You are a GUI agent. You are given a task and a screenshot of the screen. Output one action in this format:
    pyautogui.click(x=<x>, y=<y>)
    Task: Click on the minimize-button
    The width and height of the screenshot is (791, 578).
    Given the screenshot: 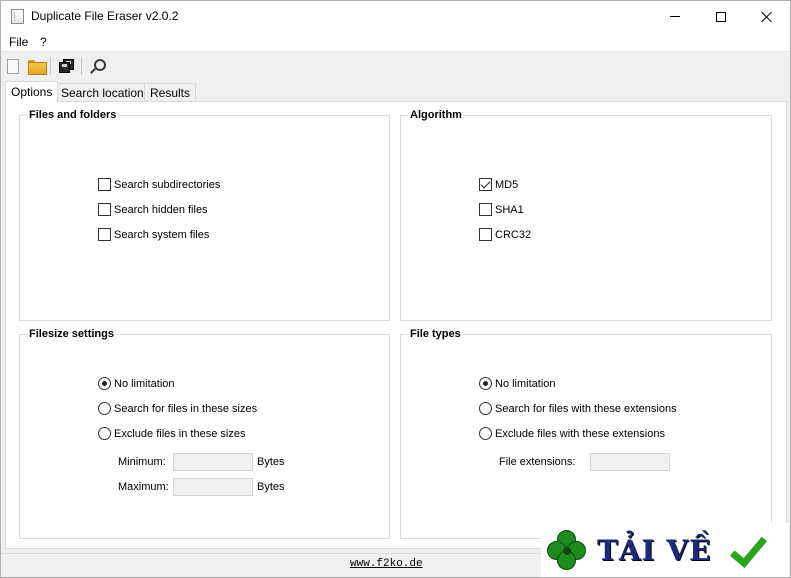 What is the action you would take?
    pyautogui.click(x=675, y=16)
    